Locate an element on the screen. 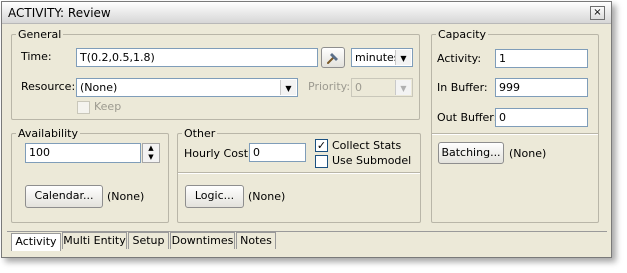 The image size is (627, 273). tab-downtimes: Downtimes is located at coordinates (202, 240).